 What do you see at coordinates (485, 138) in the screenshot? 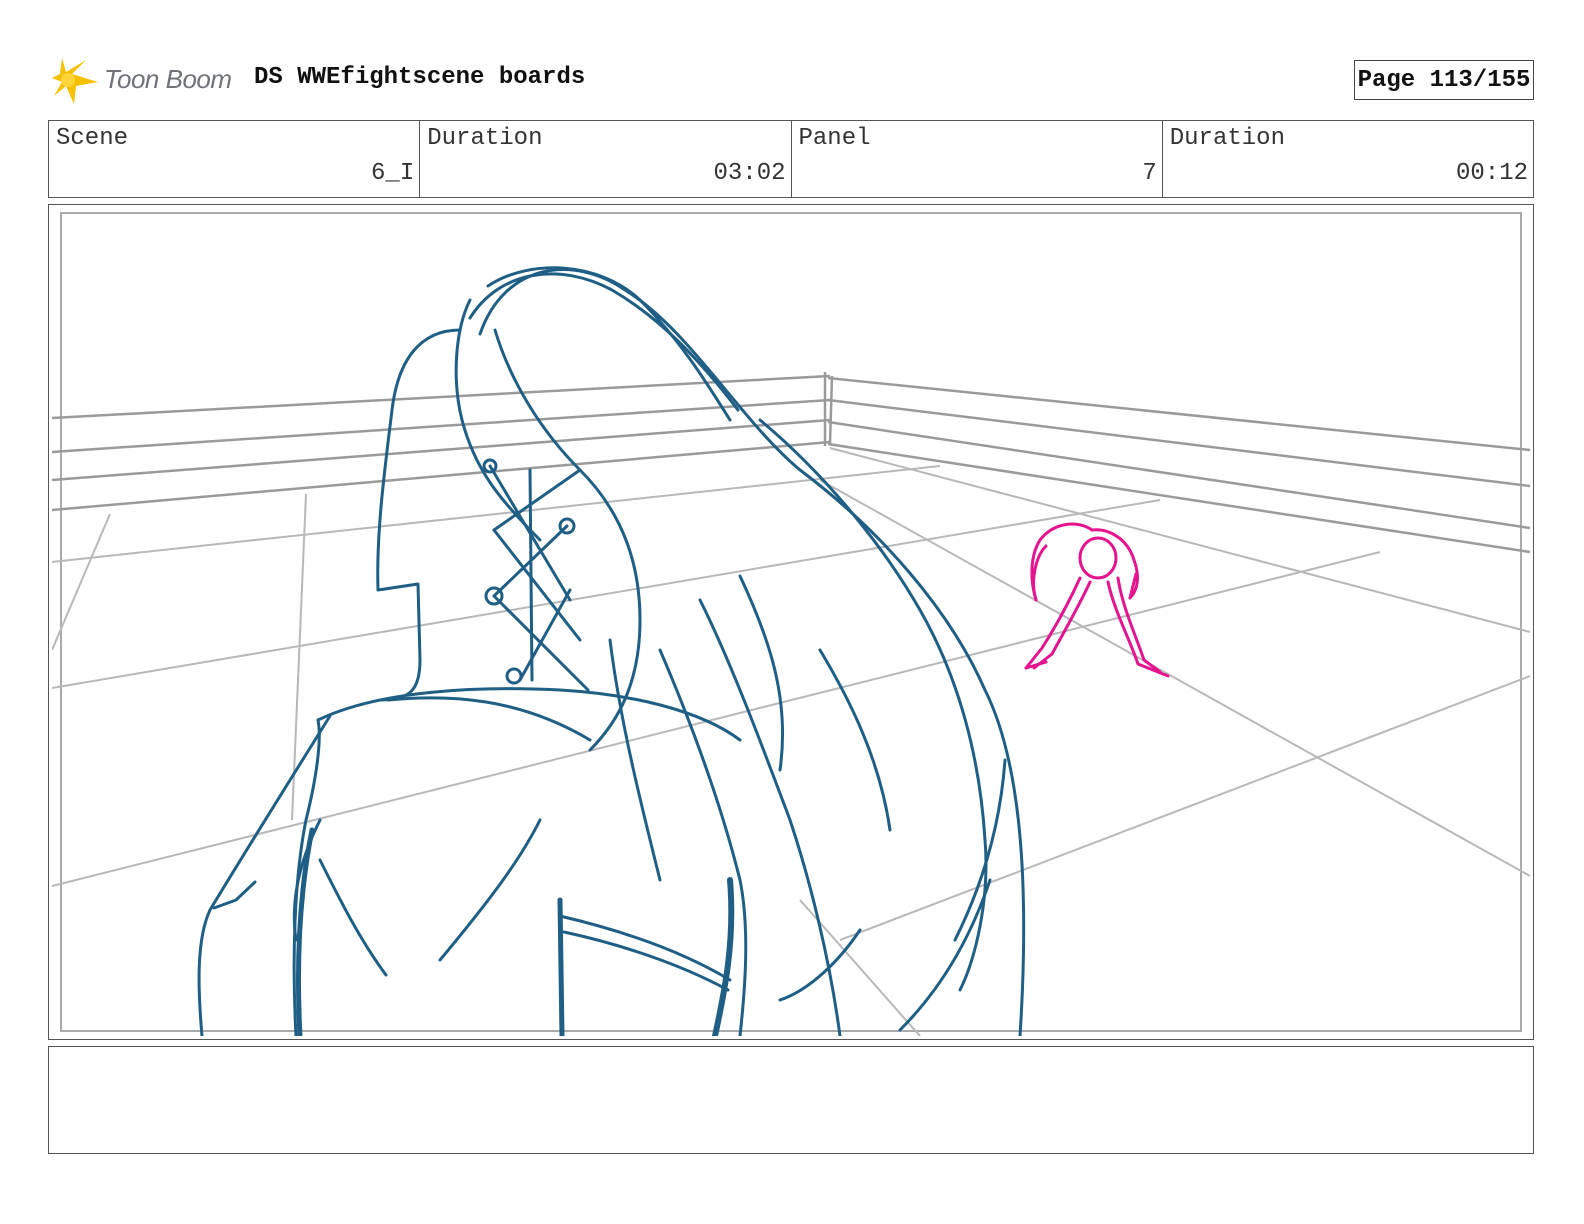
I see `scene-duration-label: Duration` at bounding box center [485, 138].